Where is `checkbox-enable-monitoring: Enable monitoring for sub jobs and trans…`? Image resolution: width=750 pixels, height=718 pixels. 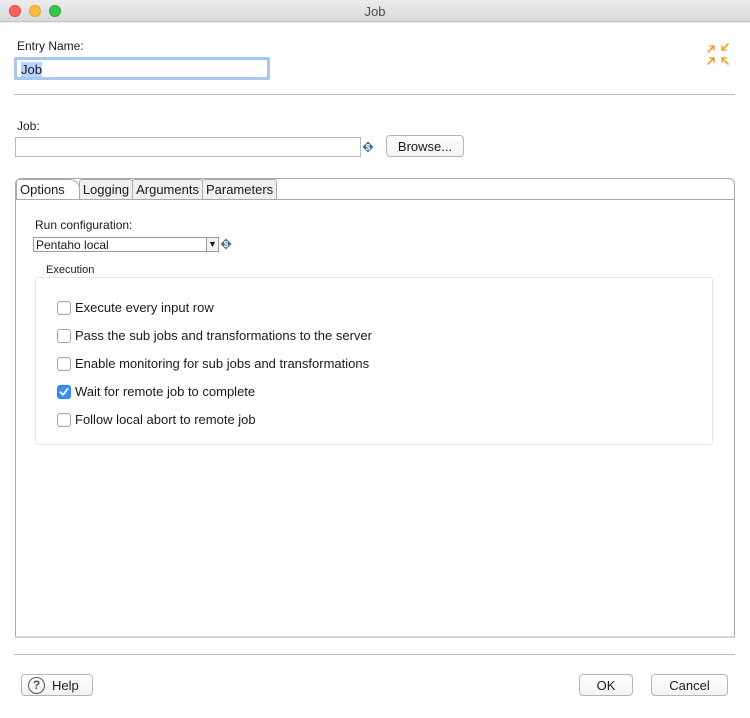 checkbox-enable-monitoring: Enable monitoring for sub jobs and trans… is located at coordinates (213, 363).